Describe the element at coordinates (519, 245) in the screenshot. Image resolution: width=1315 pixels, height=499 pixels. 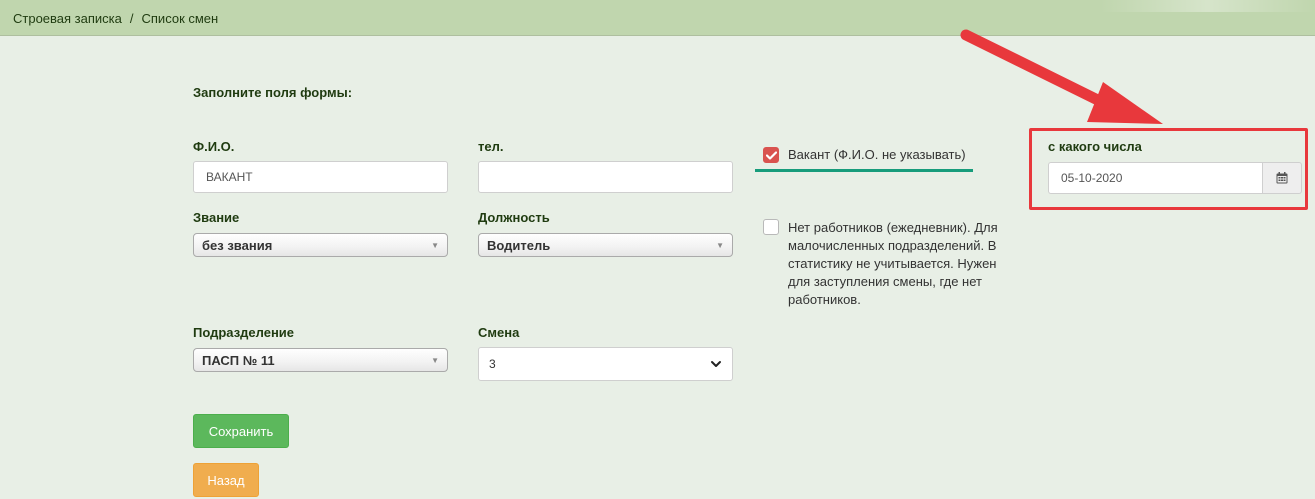
I see `position-select-value: Водитель` at that location.